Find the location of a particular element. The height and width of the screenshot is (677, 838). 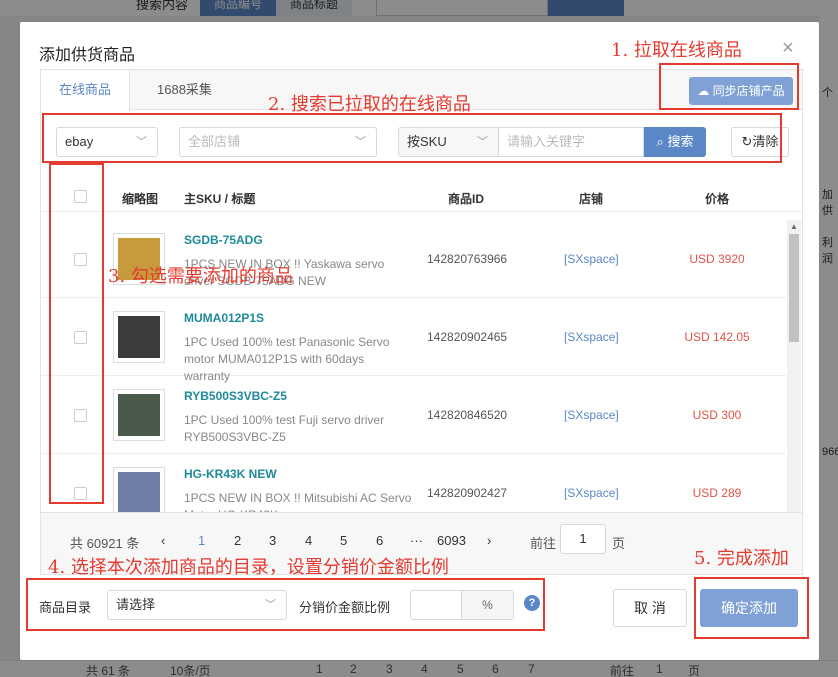

annotation-box-sync is located at coordinates (729, 86).